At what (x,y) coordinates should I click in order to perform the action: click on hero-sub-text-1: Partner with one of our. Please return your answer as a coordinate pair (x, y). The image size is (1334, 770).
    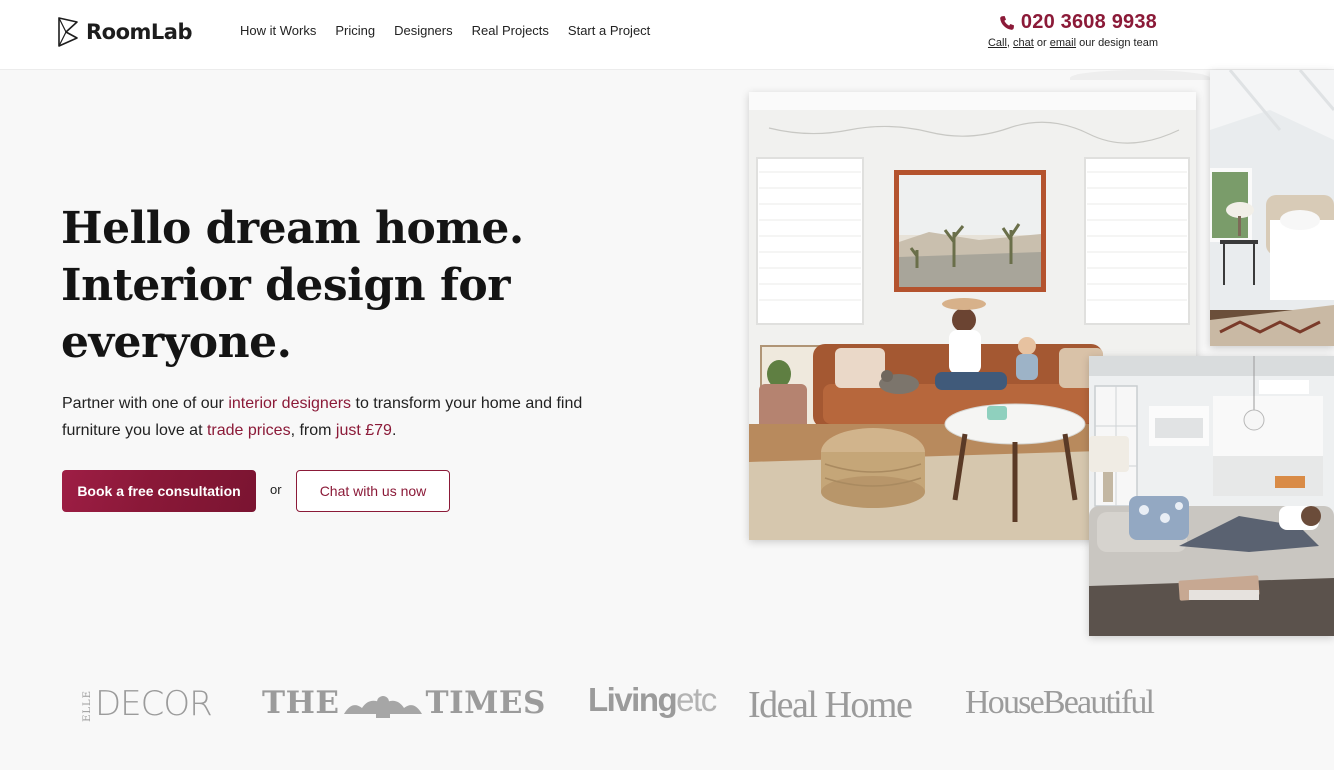
    Looking at the image, I should click on (145, 403).